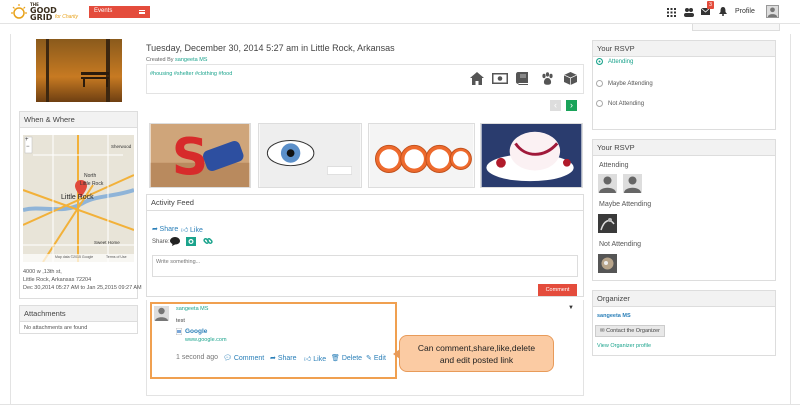  Describe the element at coordinates (155, 229) in the screenshot. I see `share-icon: ➦` at that location.